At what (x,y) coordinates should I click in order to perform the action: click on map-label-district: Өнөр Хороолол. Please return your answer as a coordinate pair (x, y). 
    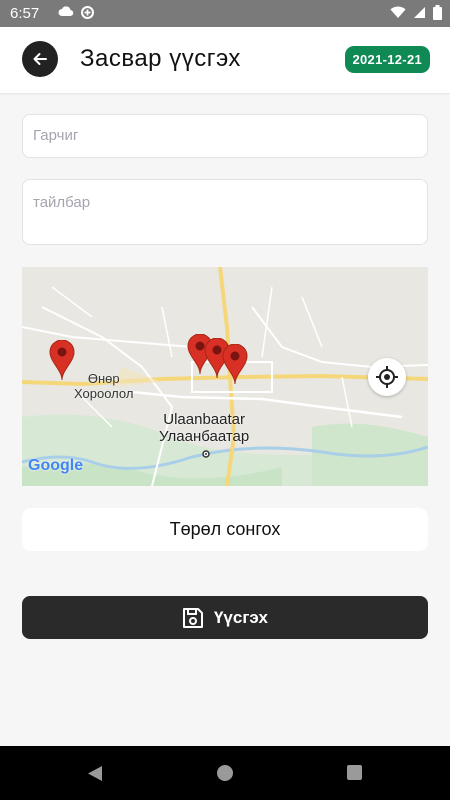
    Looking at the image, I should click on (103, 386).